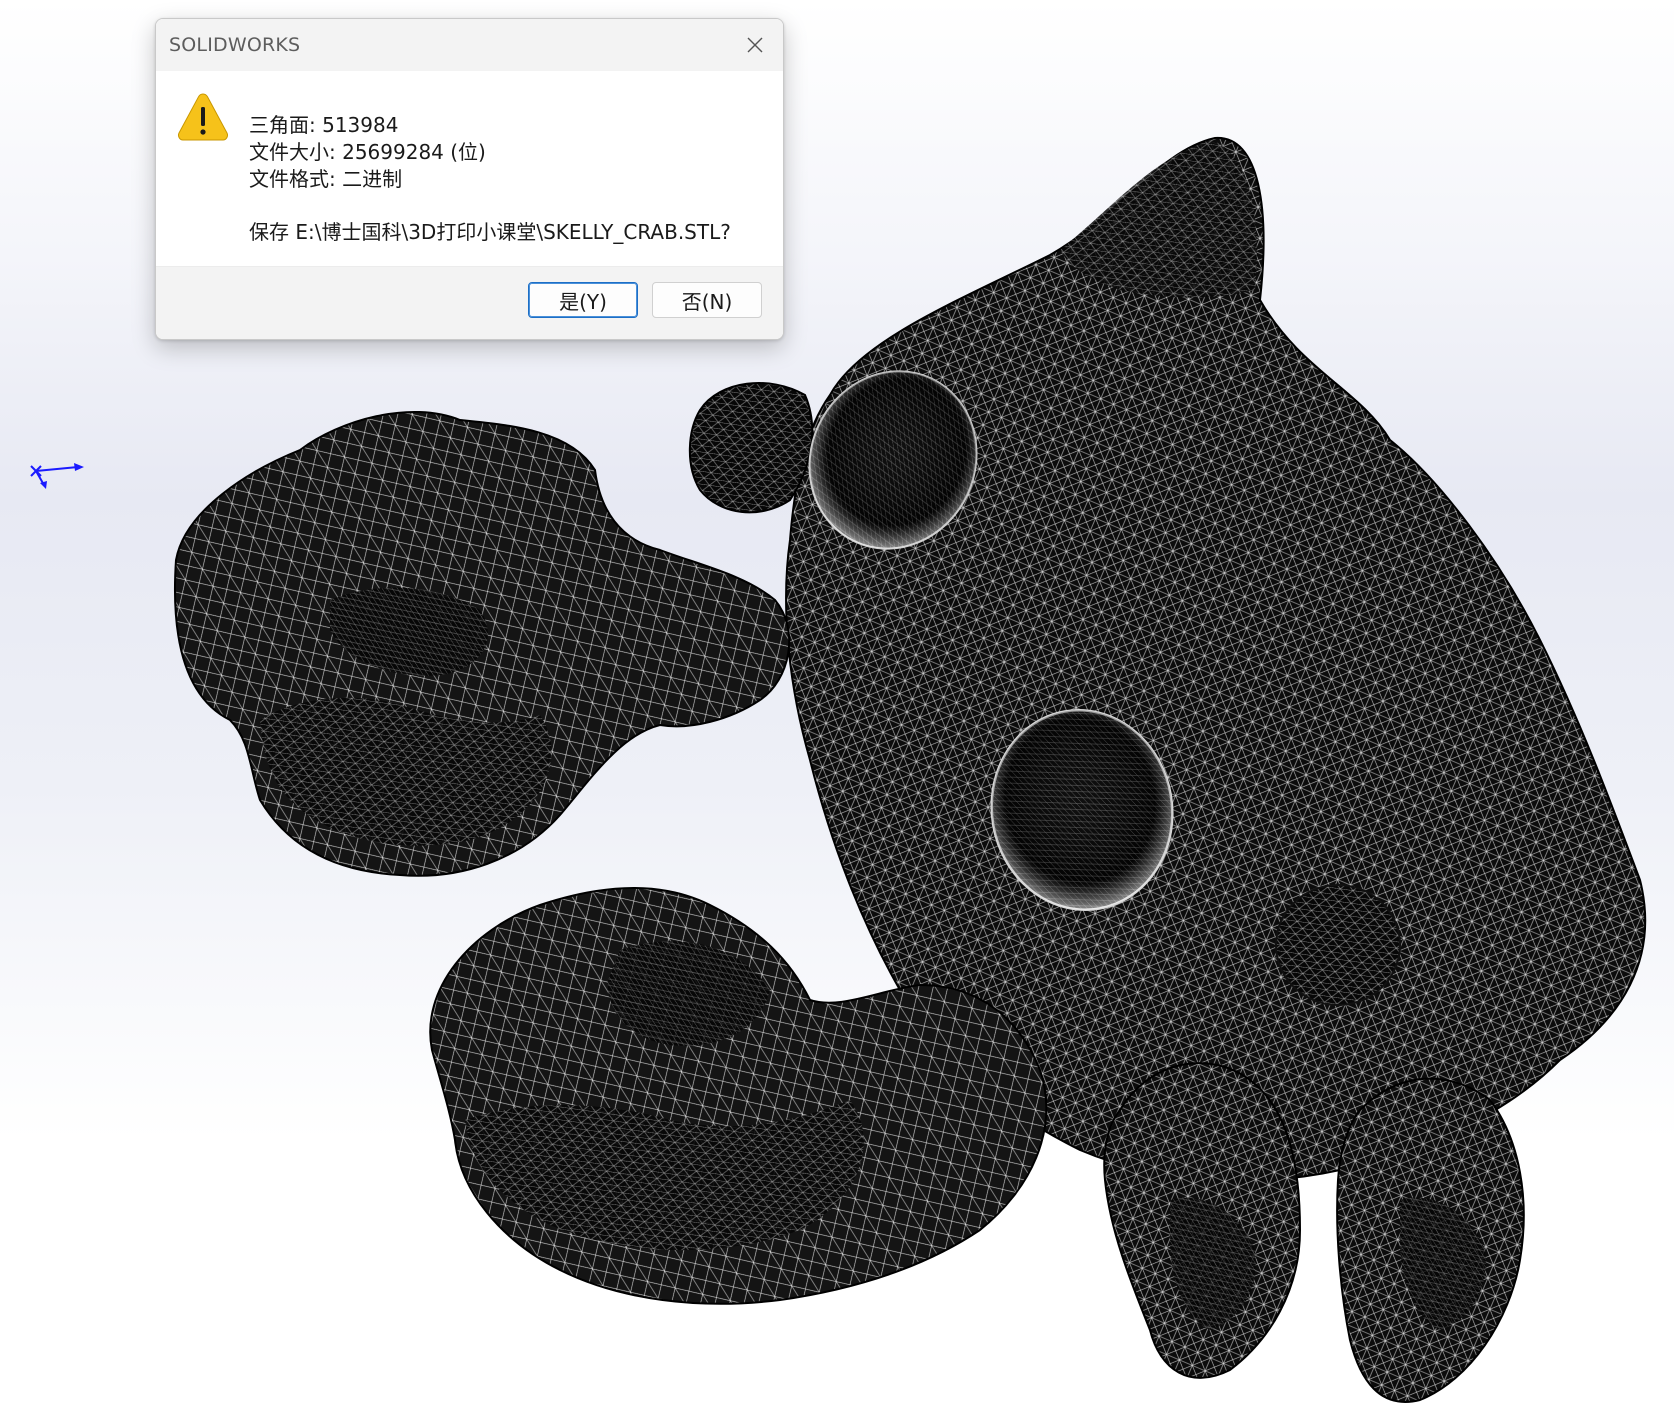  I want to click on triangle-count-text: 三角面: 513984, so click(324, 125).